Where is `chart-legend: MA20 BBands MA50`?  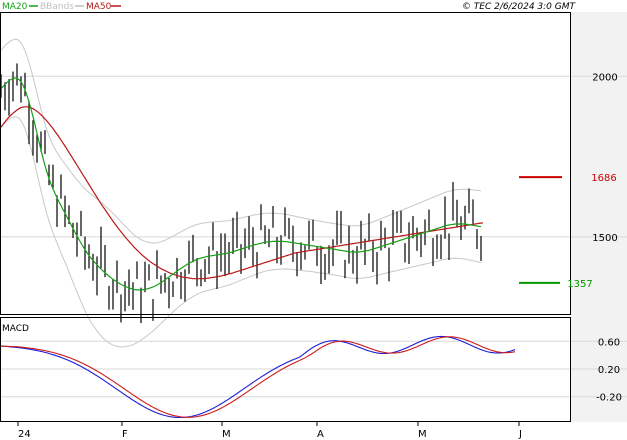 chart-legend: MA20 BBands MA50 is located at coordinates (61, 7).